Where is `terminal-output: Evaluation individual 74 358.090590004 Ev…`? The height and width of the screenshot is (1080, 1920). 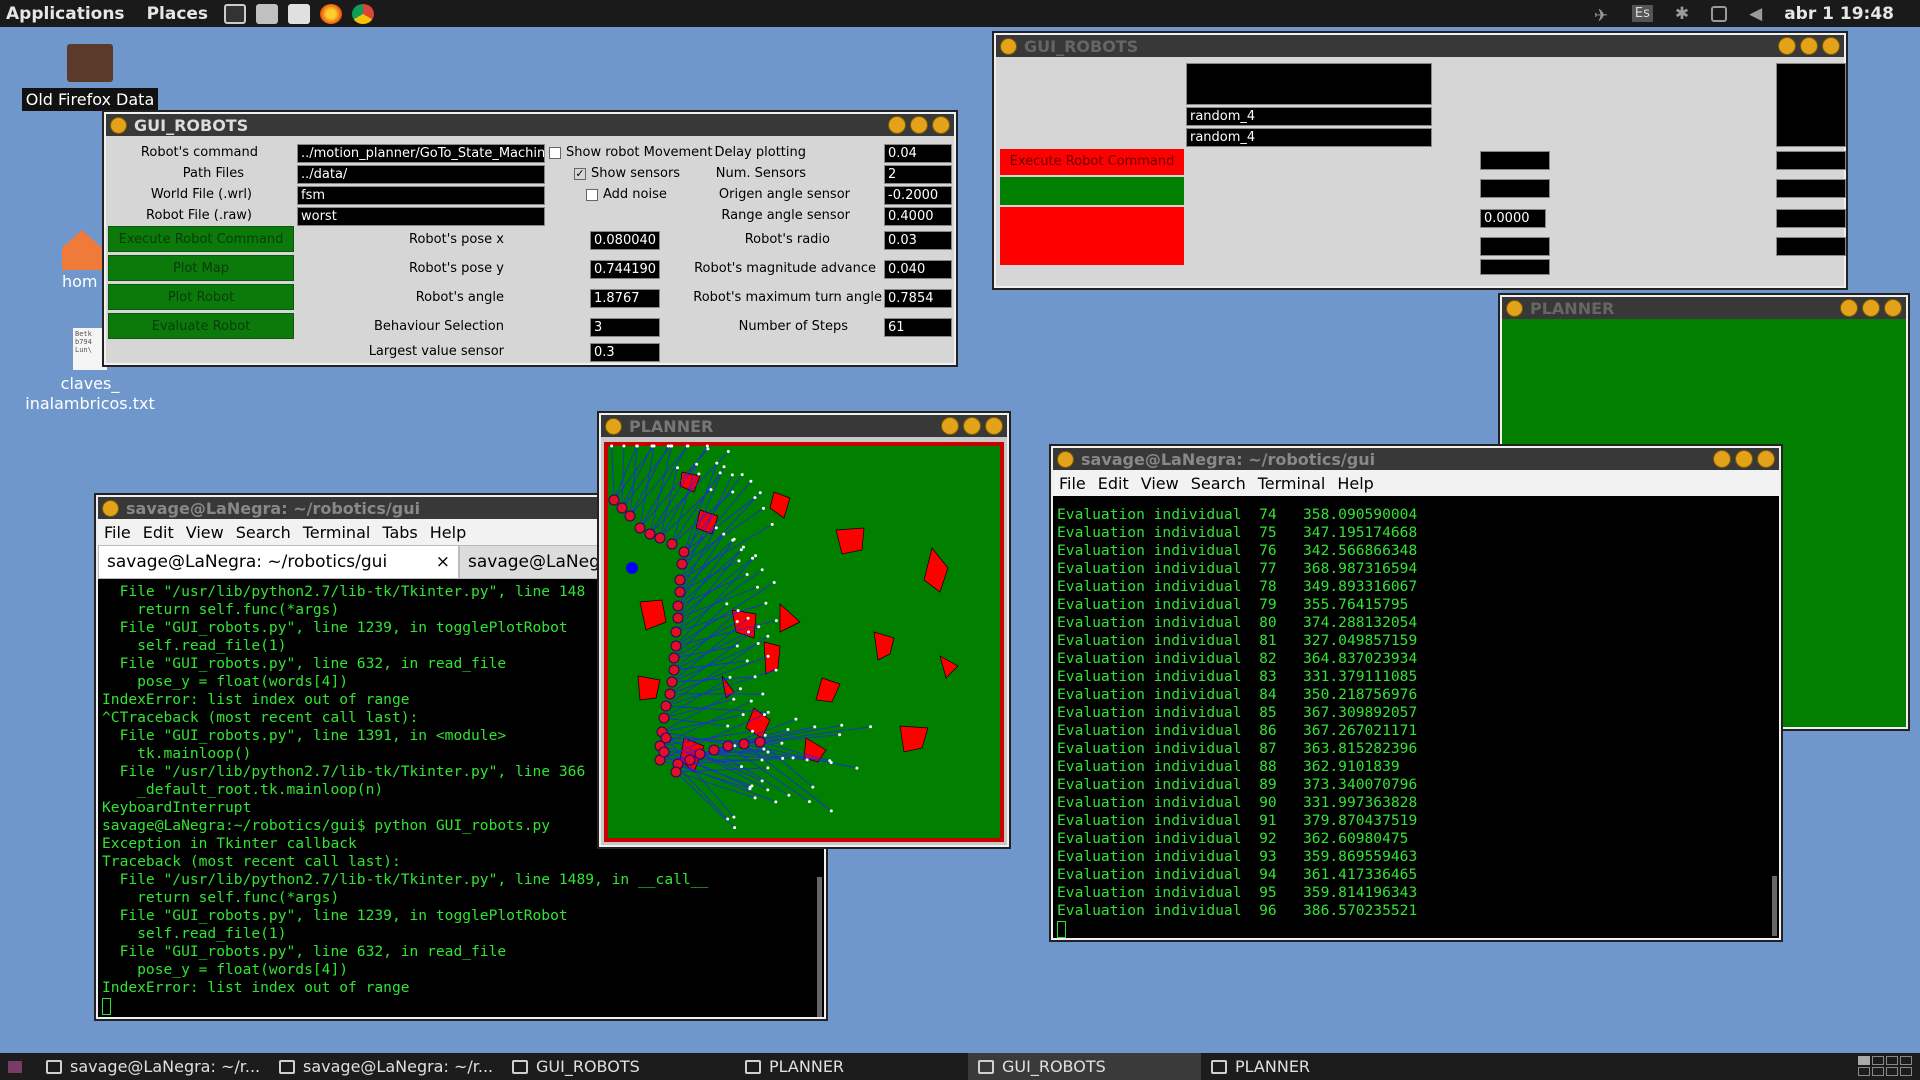
terminal-output: Evaluation individual 74 358.090590004 Ev… is located at coordinates (1414, 722).